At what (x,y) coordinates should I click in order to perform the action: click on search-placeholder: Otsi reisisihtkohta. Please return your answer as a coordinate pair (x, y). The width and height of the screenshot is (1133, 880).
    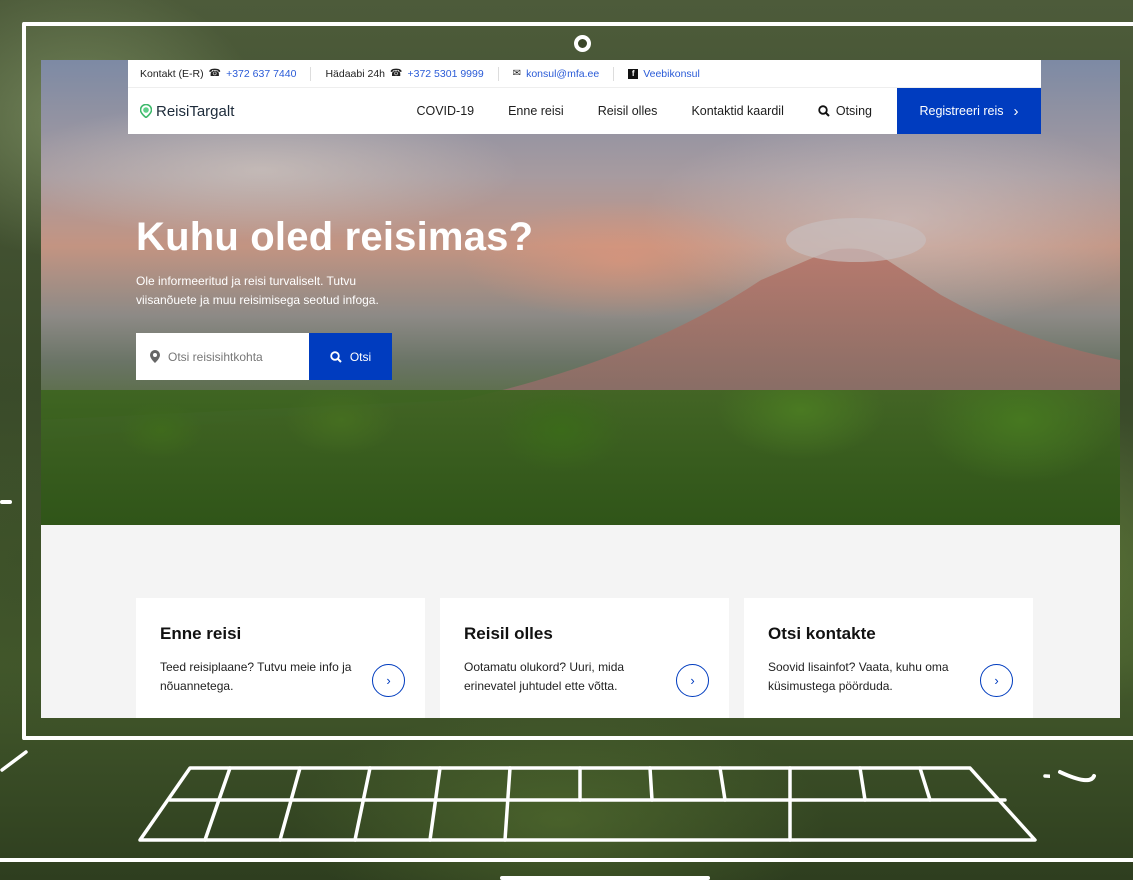
    Looking at the image, I should click on (215, 356).